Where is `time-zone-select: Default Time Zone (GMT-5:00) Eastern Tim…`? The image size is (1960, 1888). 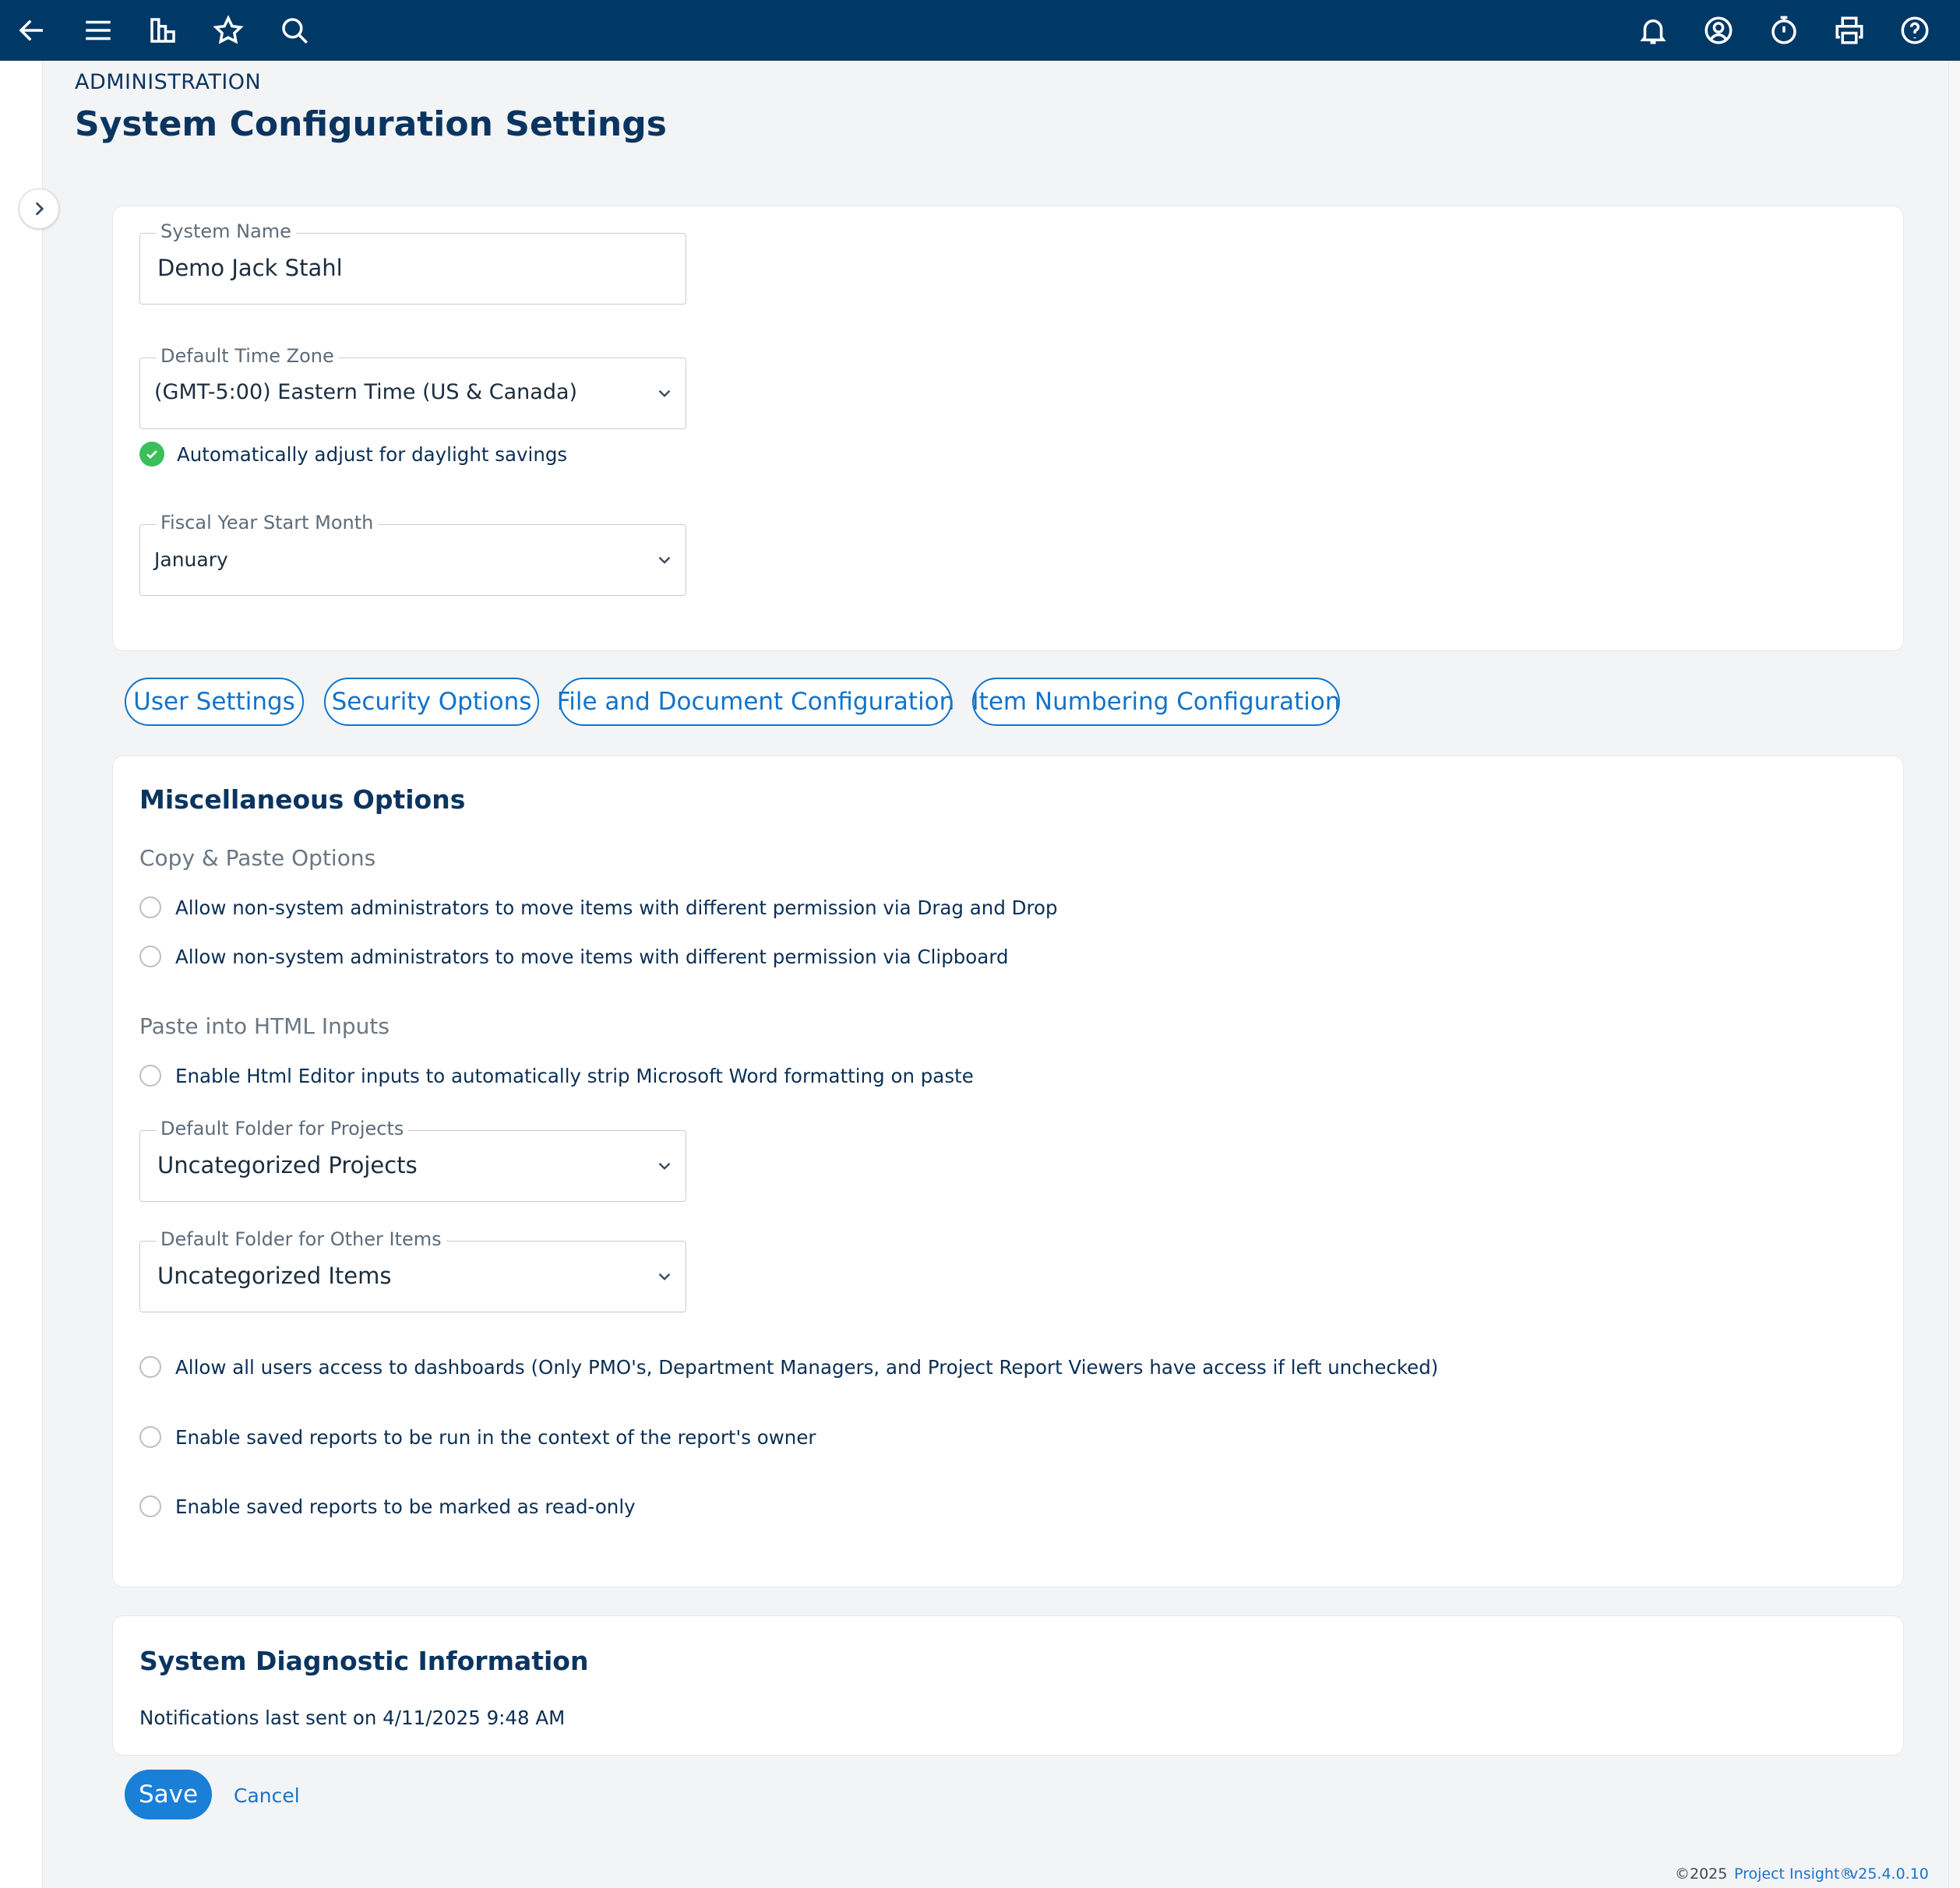
time-zone-select: Default Time Zone (GMT-5:00) Eastern Tim… is located at coordinates (413, 387).